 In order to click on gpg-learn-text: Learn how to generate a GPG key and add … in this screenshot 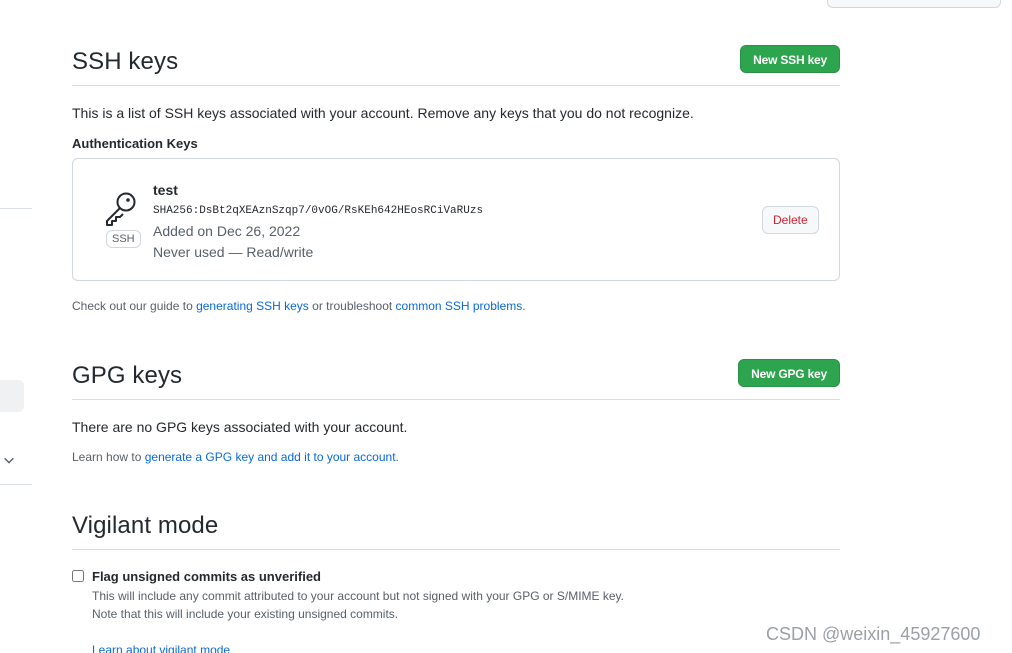, I will do `click(235, 457)`.